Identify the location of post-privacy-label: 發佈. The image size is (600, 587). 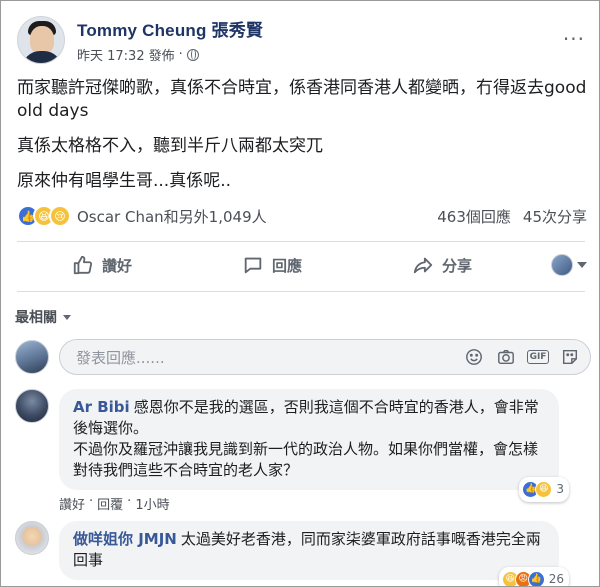
(161, 56).